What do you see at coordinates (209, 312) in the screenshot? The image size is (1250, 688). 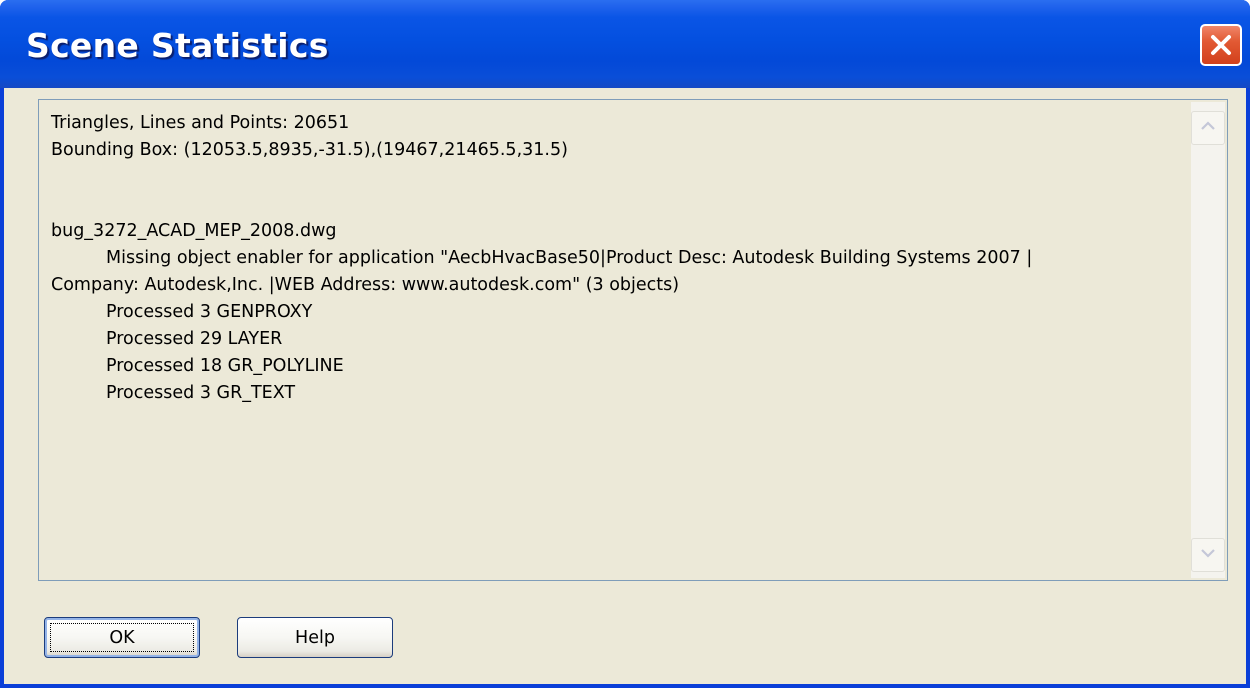 I see `processed-genproxy-line: Processed 3 GENPROXY` at bounding box center [209, 312].